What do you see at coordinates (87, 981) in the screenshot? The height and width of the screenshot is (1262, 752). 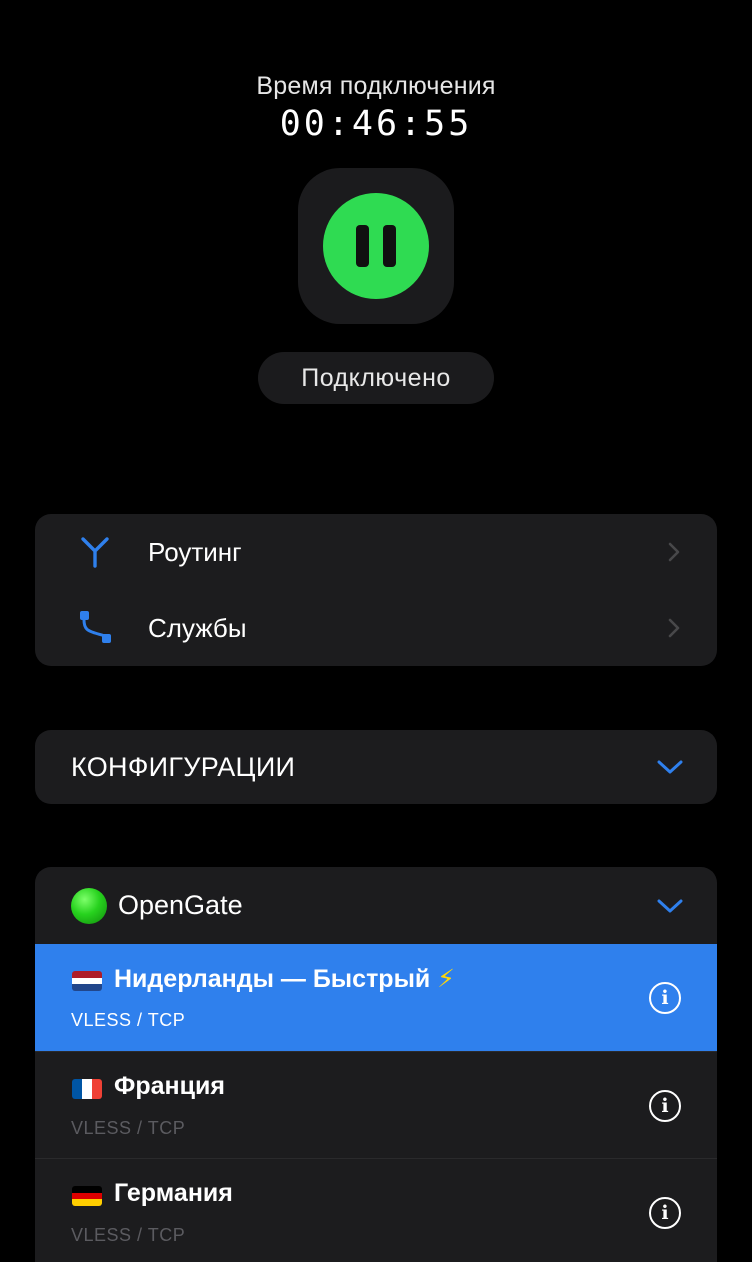 I see `netherlands-flag-icon` at bounding box center [87, 981].